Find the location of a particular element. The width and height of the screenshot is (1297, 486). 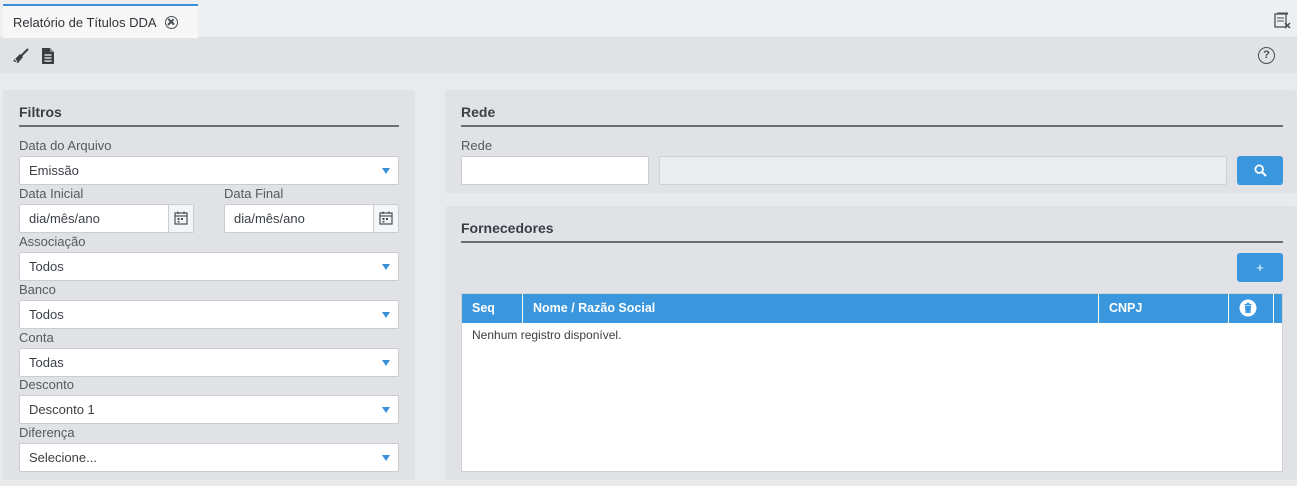

column-header-cnpj: CNPJ is located at coordinates (1164, 308).